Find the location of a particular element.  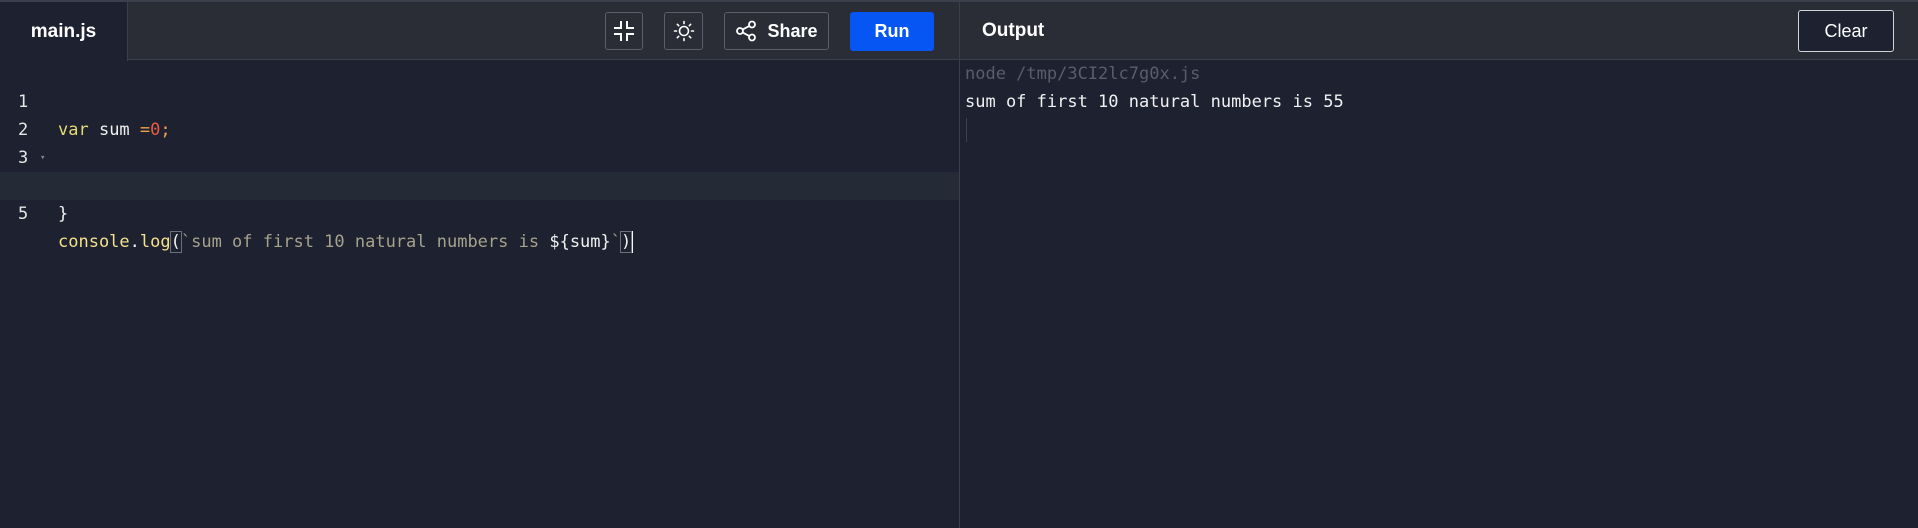

code-line: 3 sum += i; is located at coordinates (479, 156).